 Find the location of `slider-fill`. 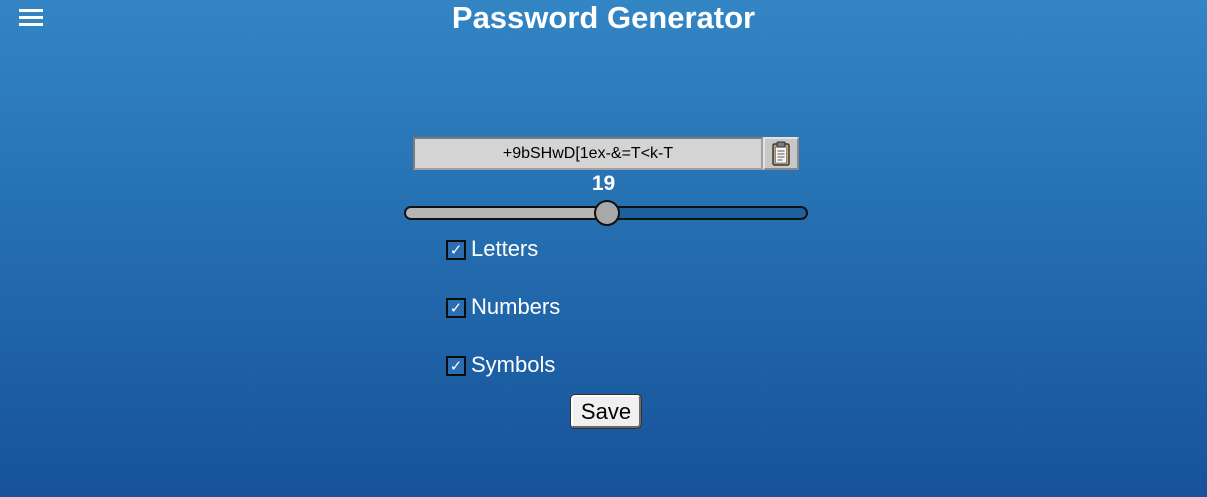

slider-fill is located at coordinates (506, 213).